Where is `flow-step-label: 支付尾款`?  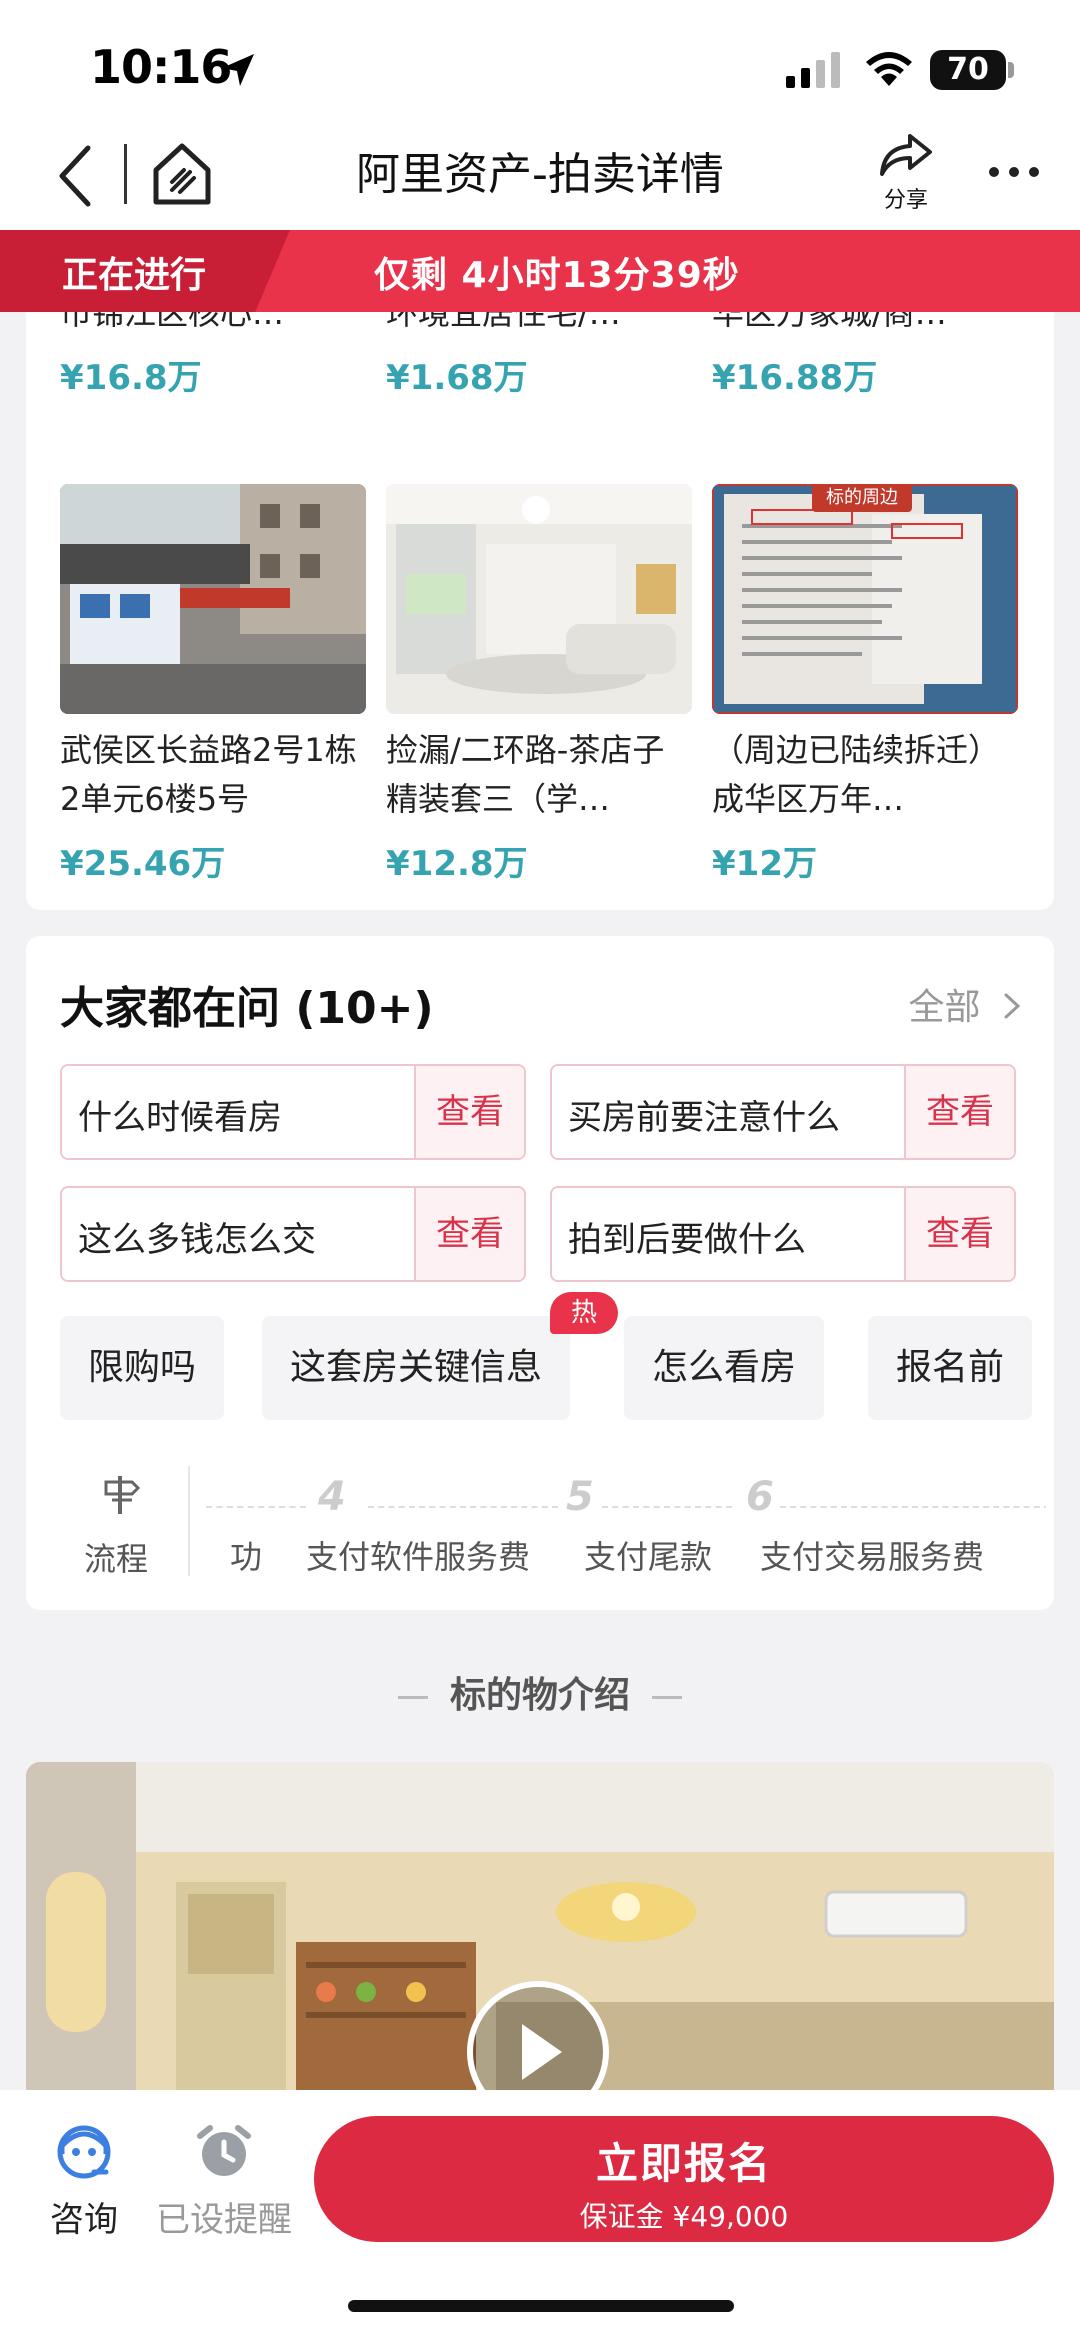
flow-step-label: 支付尾款 is located at coordinates (648, 1557).